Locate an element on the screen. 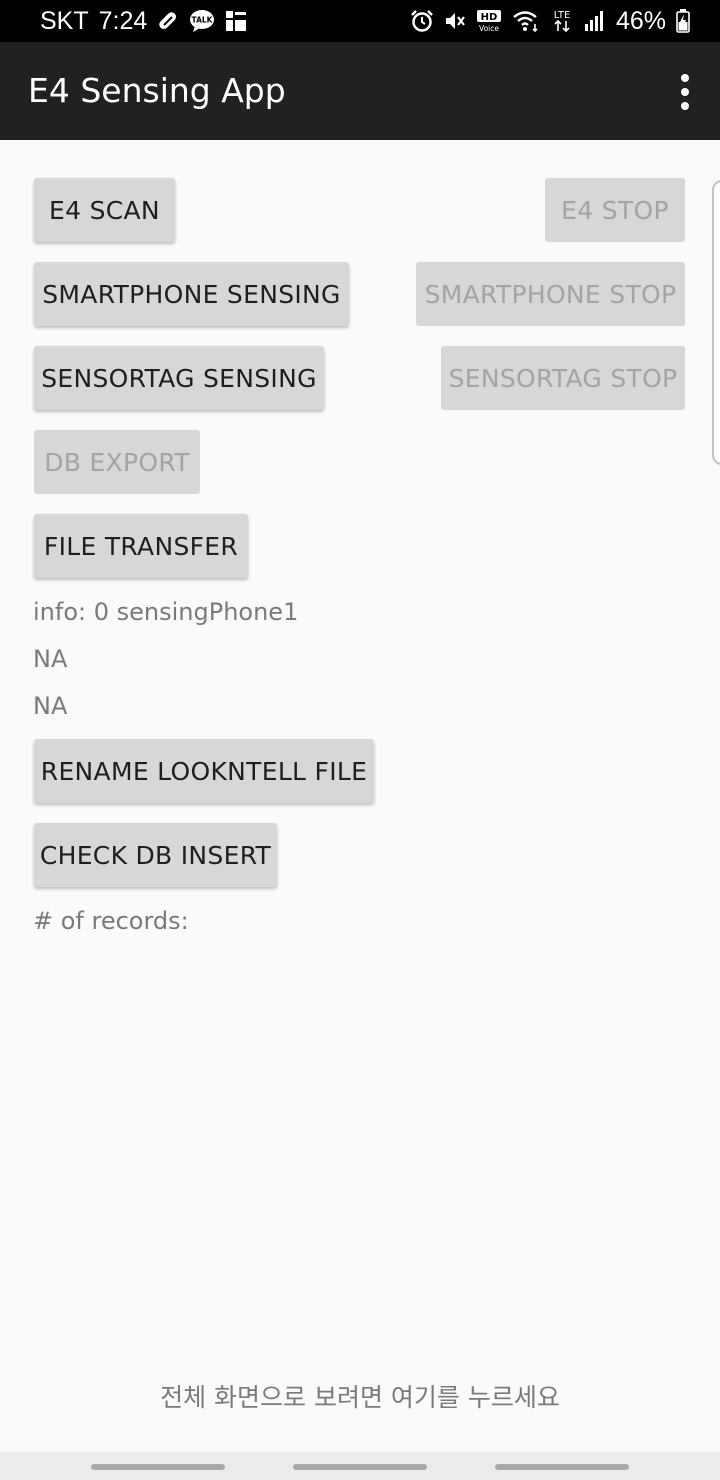  mute-icon is located at coordinates (455, 21).